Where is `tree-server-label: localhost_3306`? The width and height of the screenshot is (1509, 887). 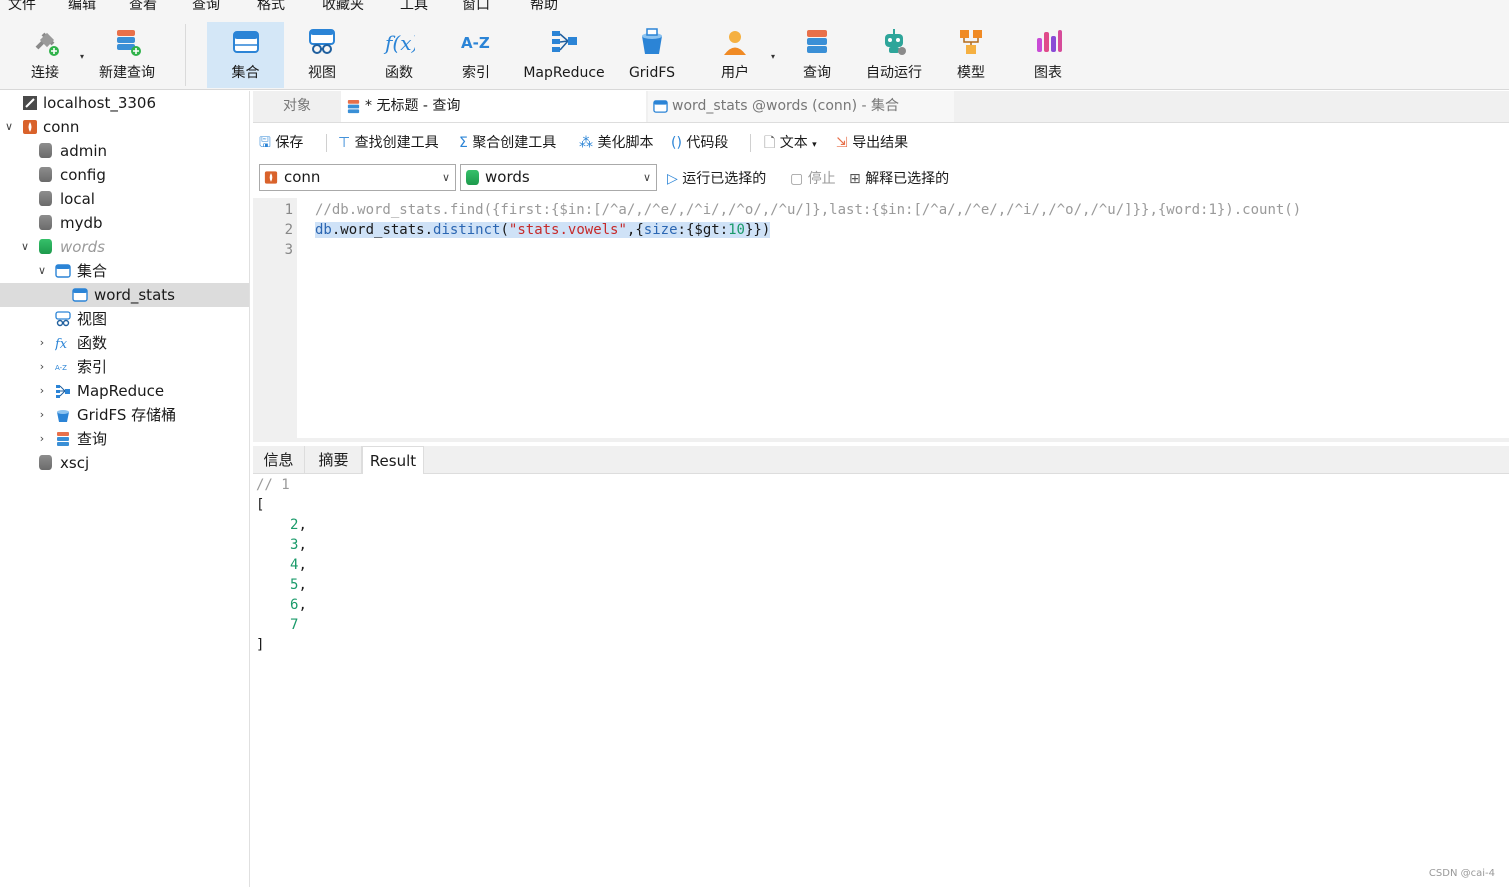
tree-server-label: localhost_3306 is located at coordinates (100, 103).